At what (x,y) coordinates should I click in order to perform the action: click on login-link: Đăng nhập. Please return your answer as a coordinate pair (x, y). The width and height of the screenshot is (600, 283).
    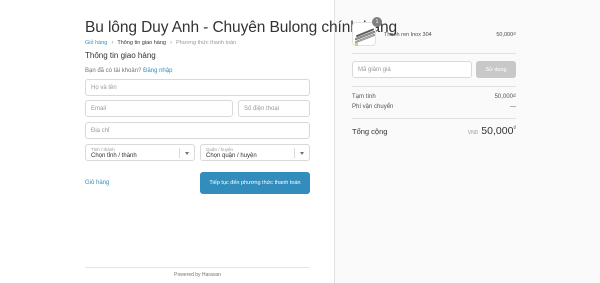
    Looking at the image, I should click on (157, 71).